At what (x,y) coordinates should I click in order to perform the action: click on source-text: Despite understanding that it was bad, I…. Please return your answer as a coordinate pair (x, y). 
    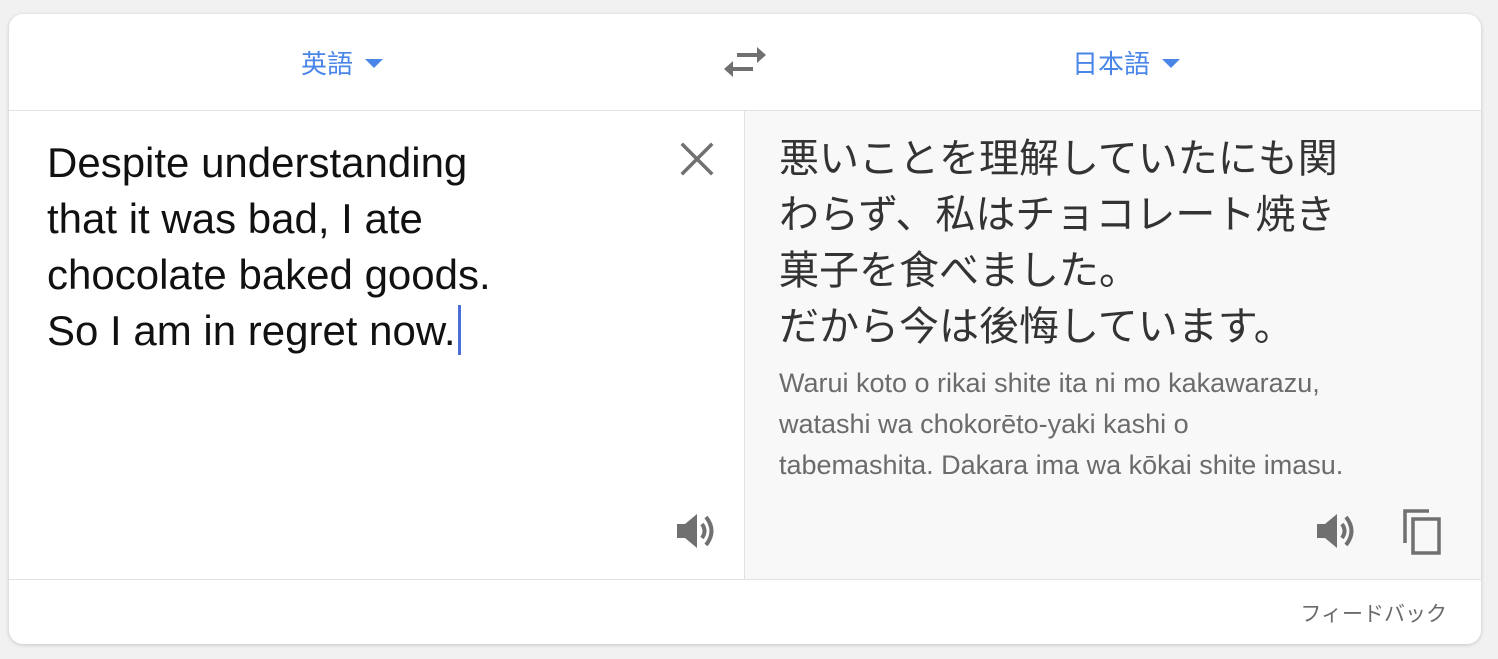
    Looking at the image, I should click on (269, 246).